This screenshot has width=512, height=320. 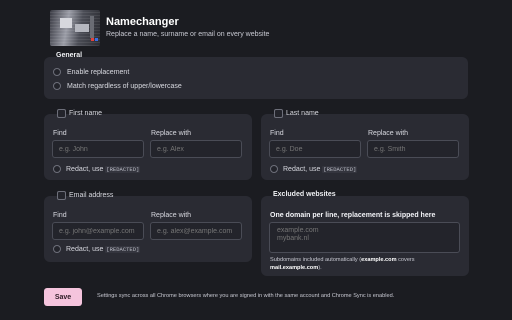 I want to click on last-name-find-label: Find, so click(x=277, y=133).